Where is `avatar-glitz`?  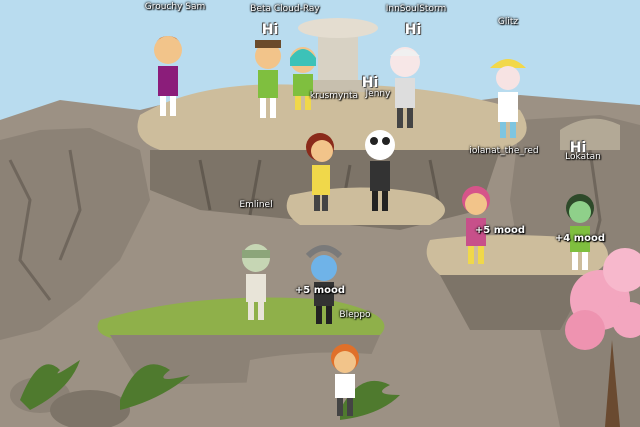 avatar-glitz is located at coordinates (508, 99).